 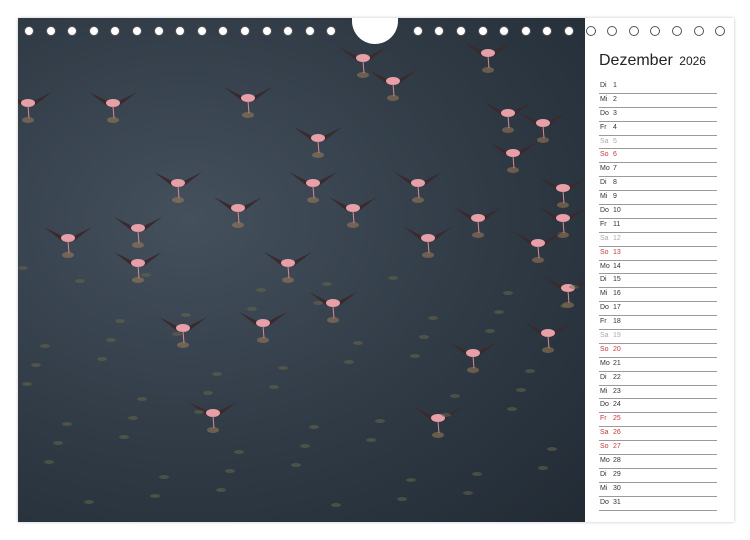 What do you see at coordinates (658, 365) in the screenshot?
I see `day-row: Mo 21` at bounding box center [658, 365].